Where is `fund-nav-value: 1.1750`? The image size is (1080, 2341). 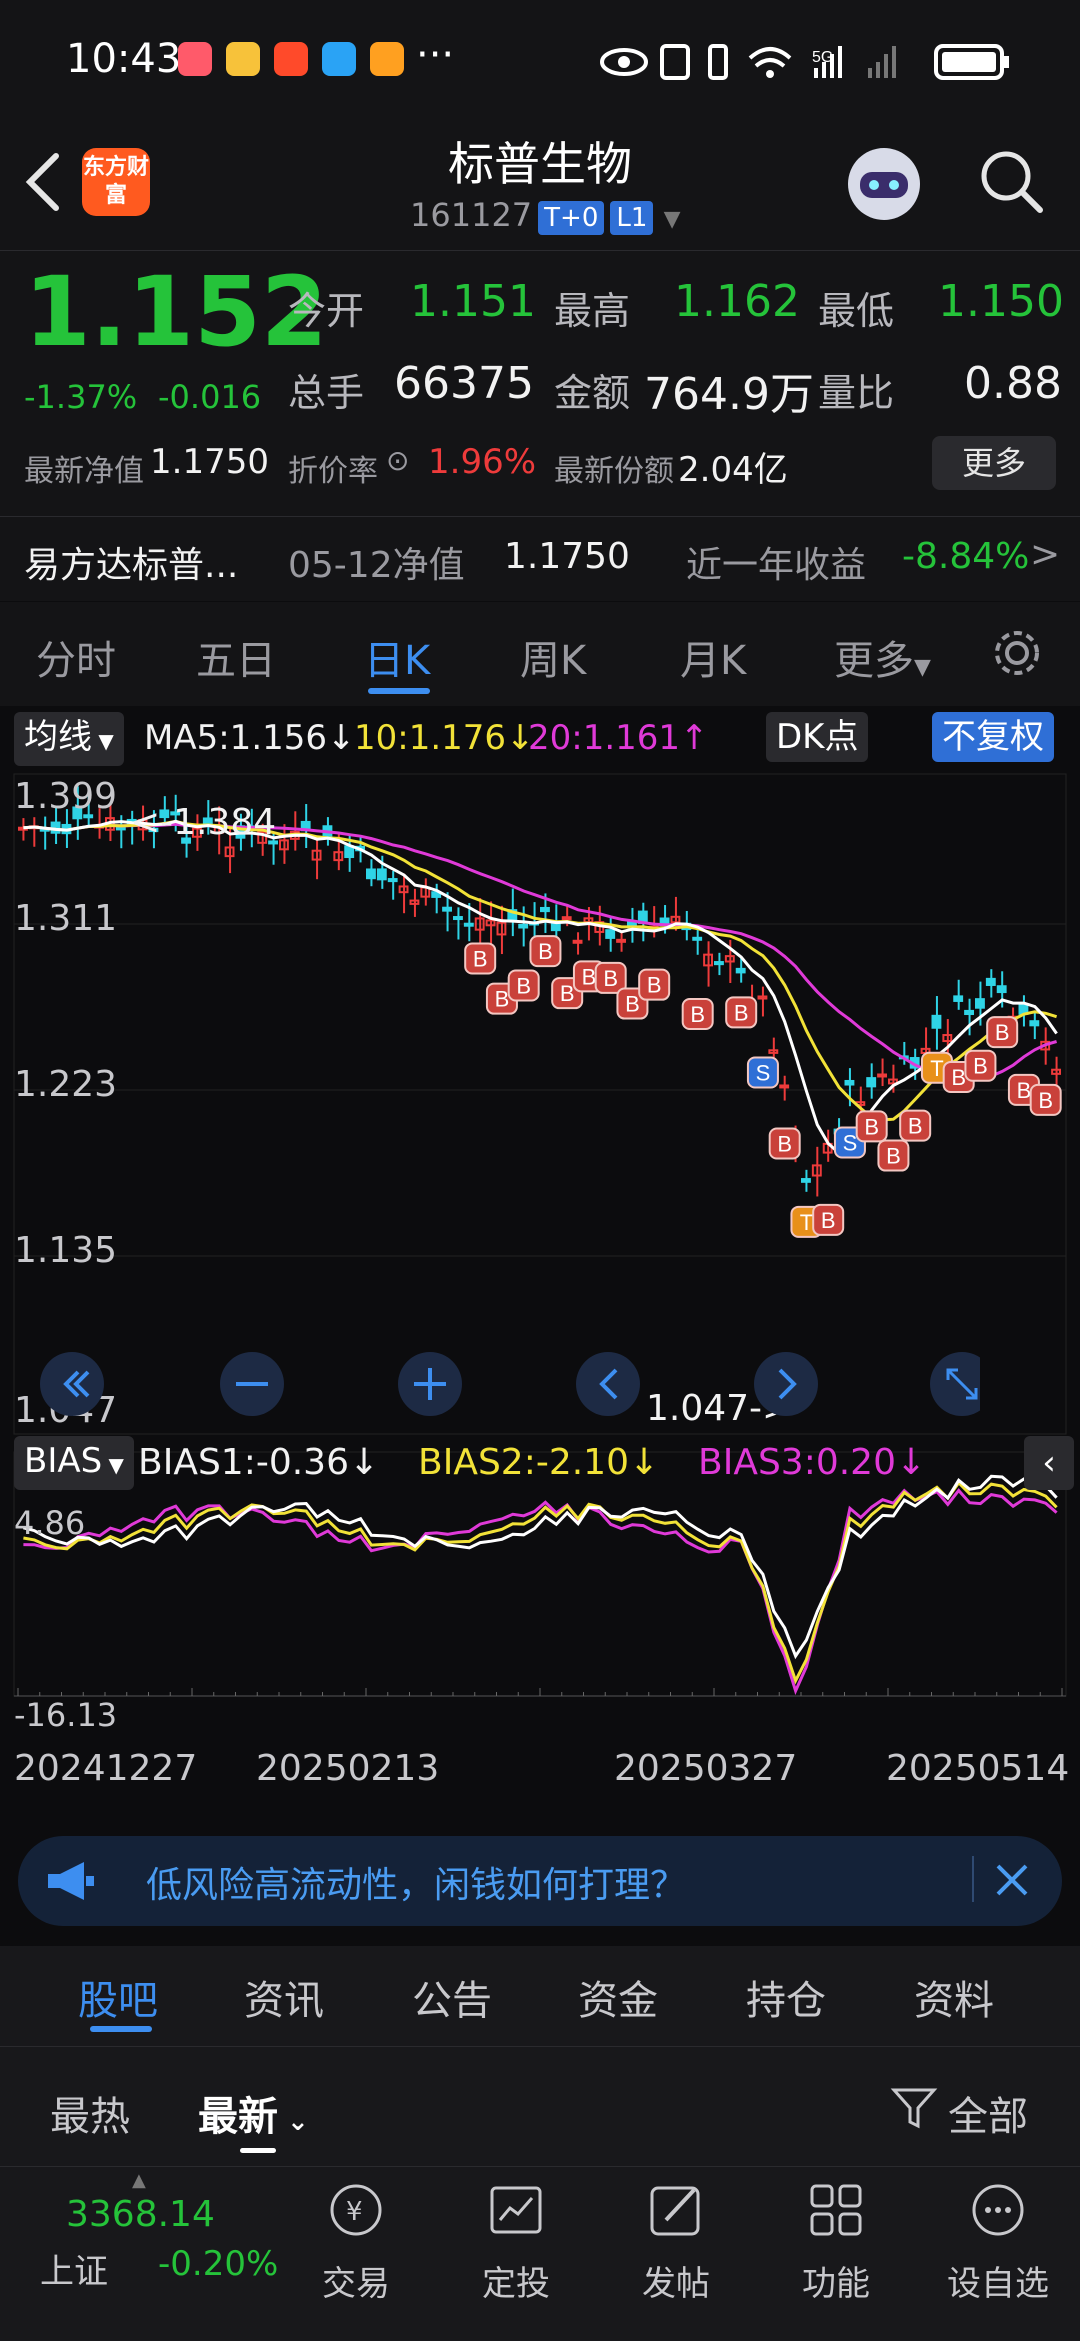
fund-nav-value: 1.1750 is located at coordinates (567, 556).